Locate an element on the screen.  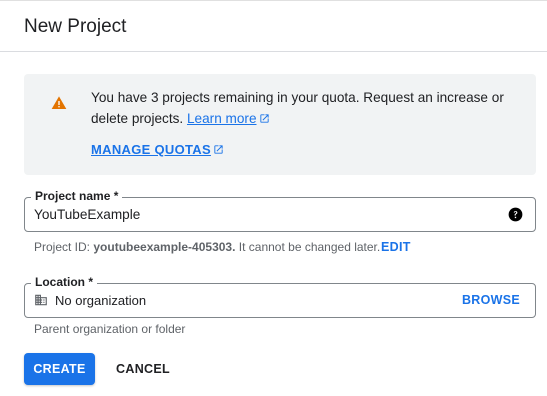
location-value: No organization is located at coordinates (101, 300).